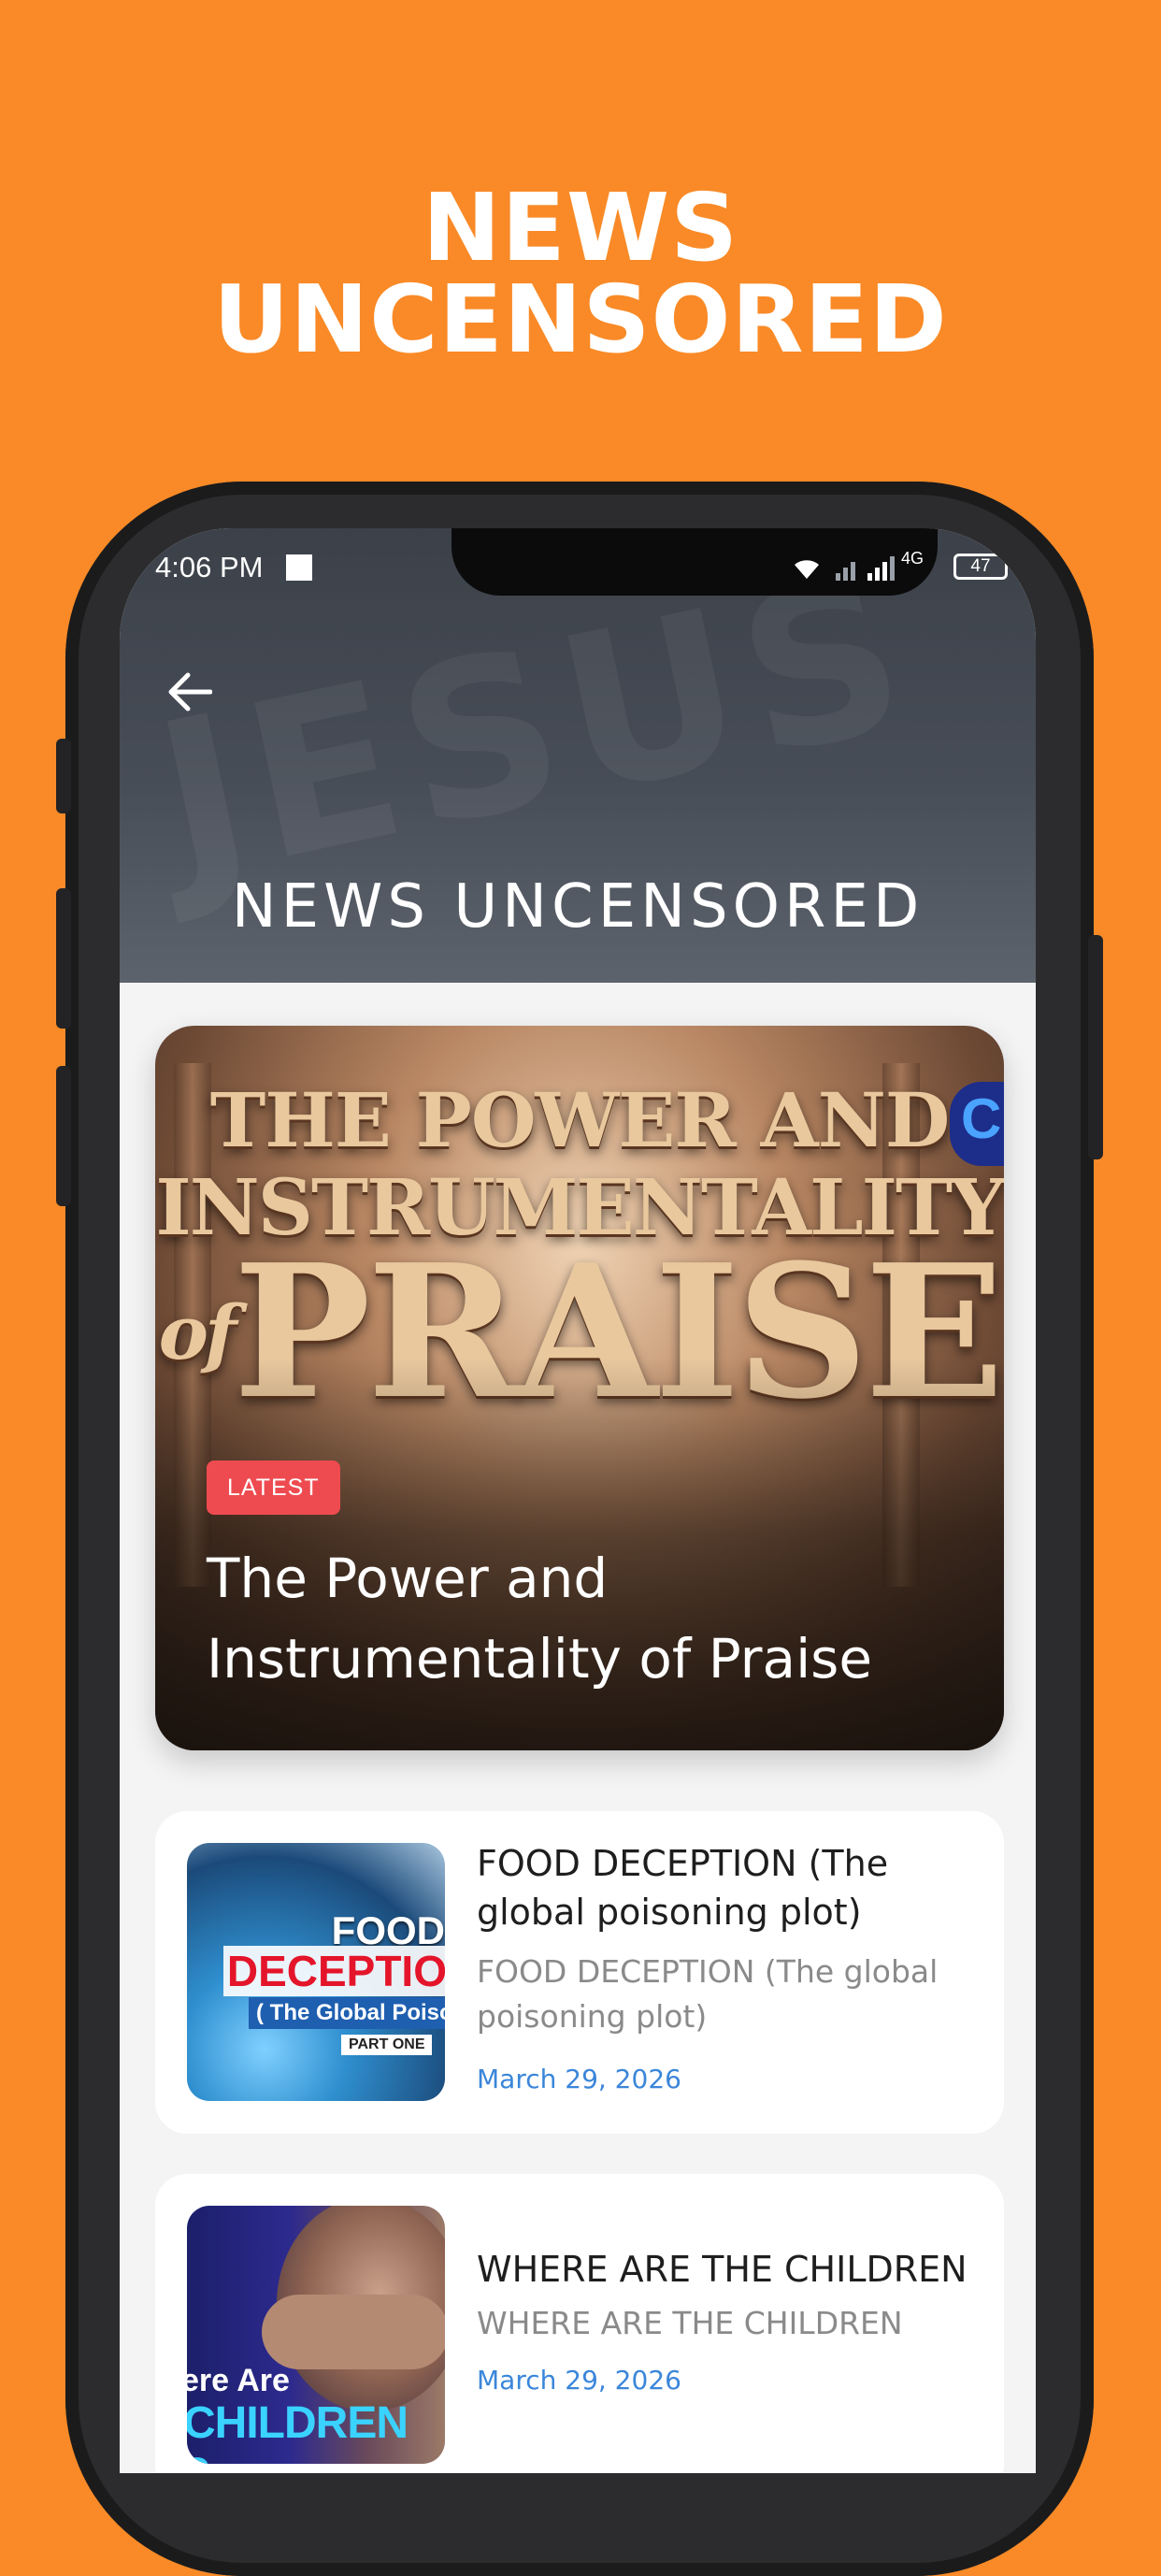  I want to click on back-button, so click(189, 692).